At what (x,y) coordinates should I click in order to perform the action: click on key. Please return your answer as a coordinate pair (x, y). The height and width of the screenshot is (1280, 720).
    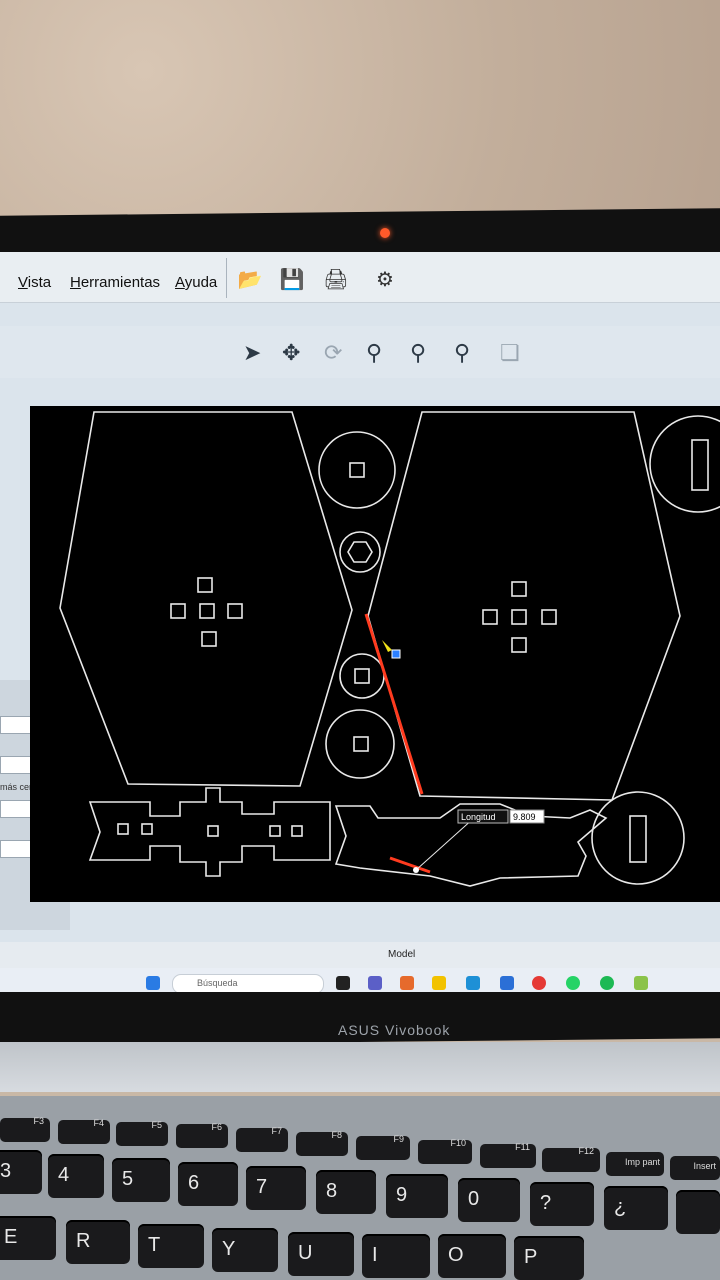
    Looking at the image, I should click on (698, 1212).